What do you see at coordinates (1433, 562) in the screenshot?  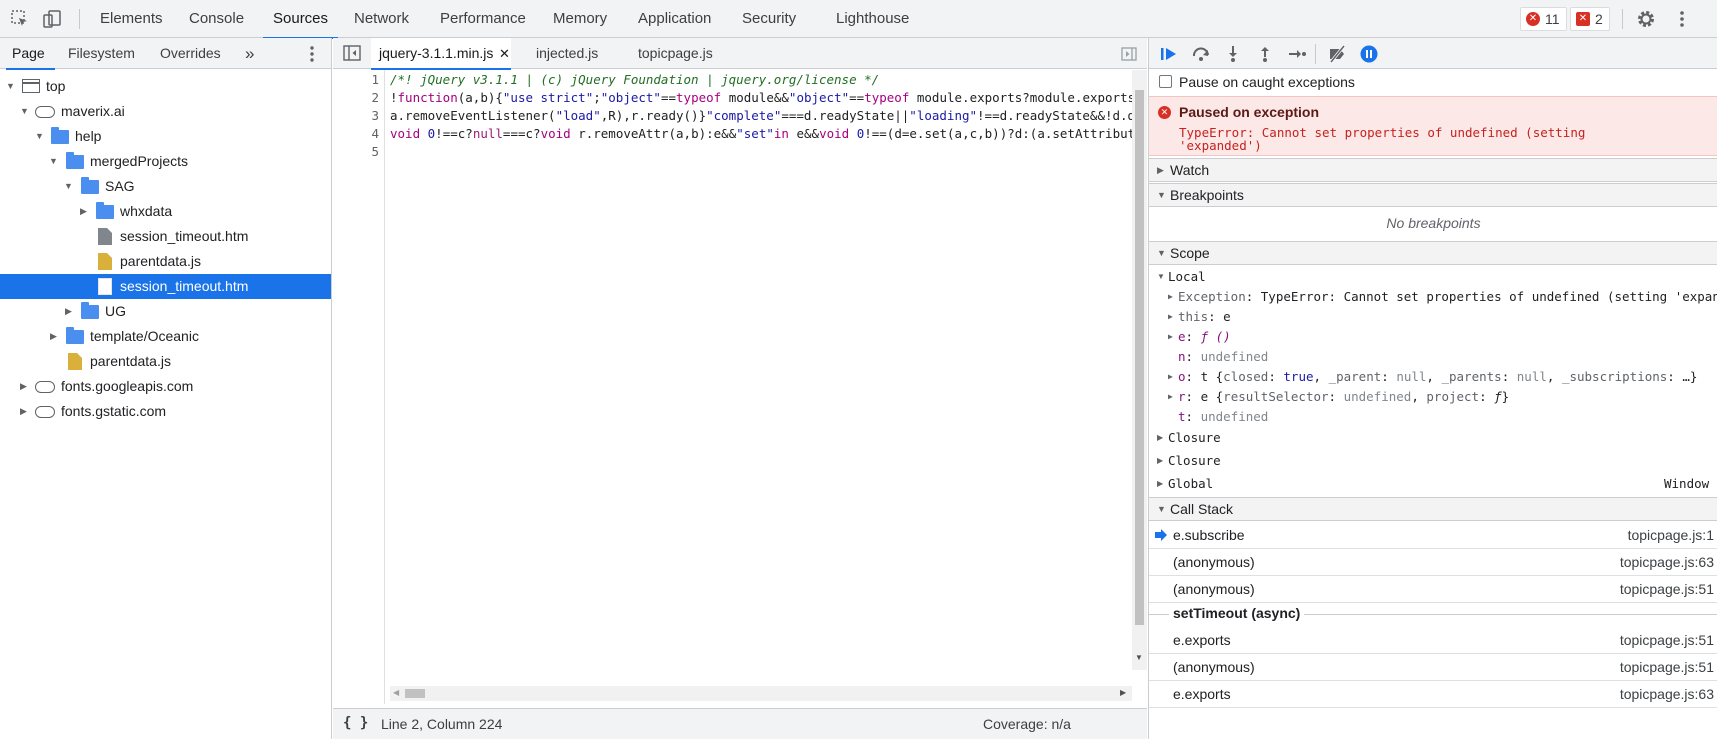 I see `call-frame: (anonymous) topicpage.js:63` at bounding box center [1433, 562].